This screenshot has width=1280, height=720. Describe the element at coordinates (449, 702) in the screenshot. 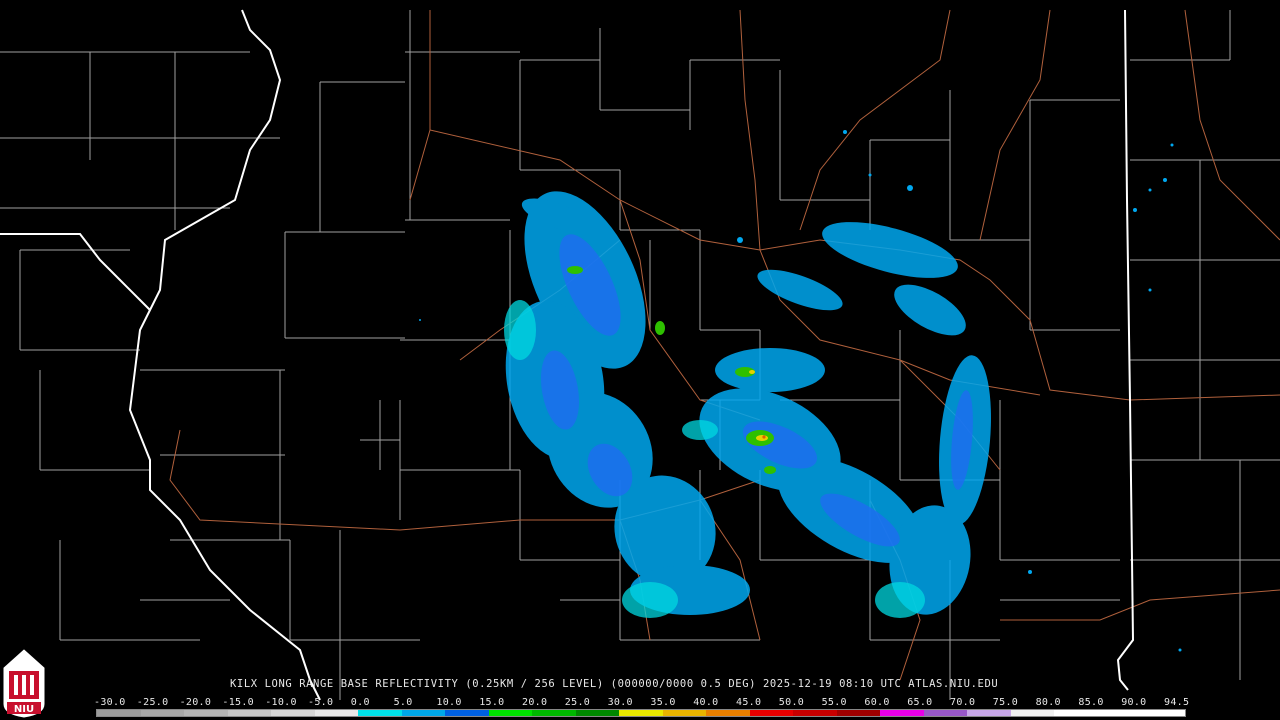

I see `scale-label: 10.0` at that location.